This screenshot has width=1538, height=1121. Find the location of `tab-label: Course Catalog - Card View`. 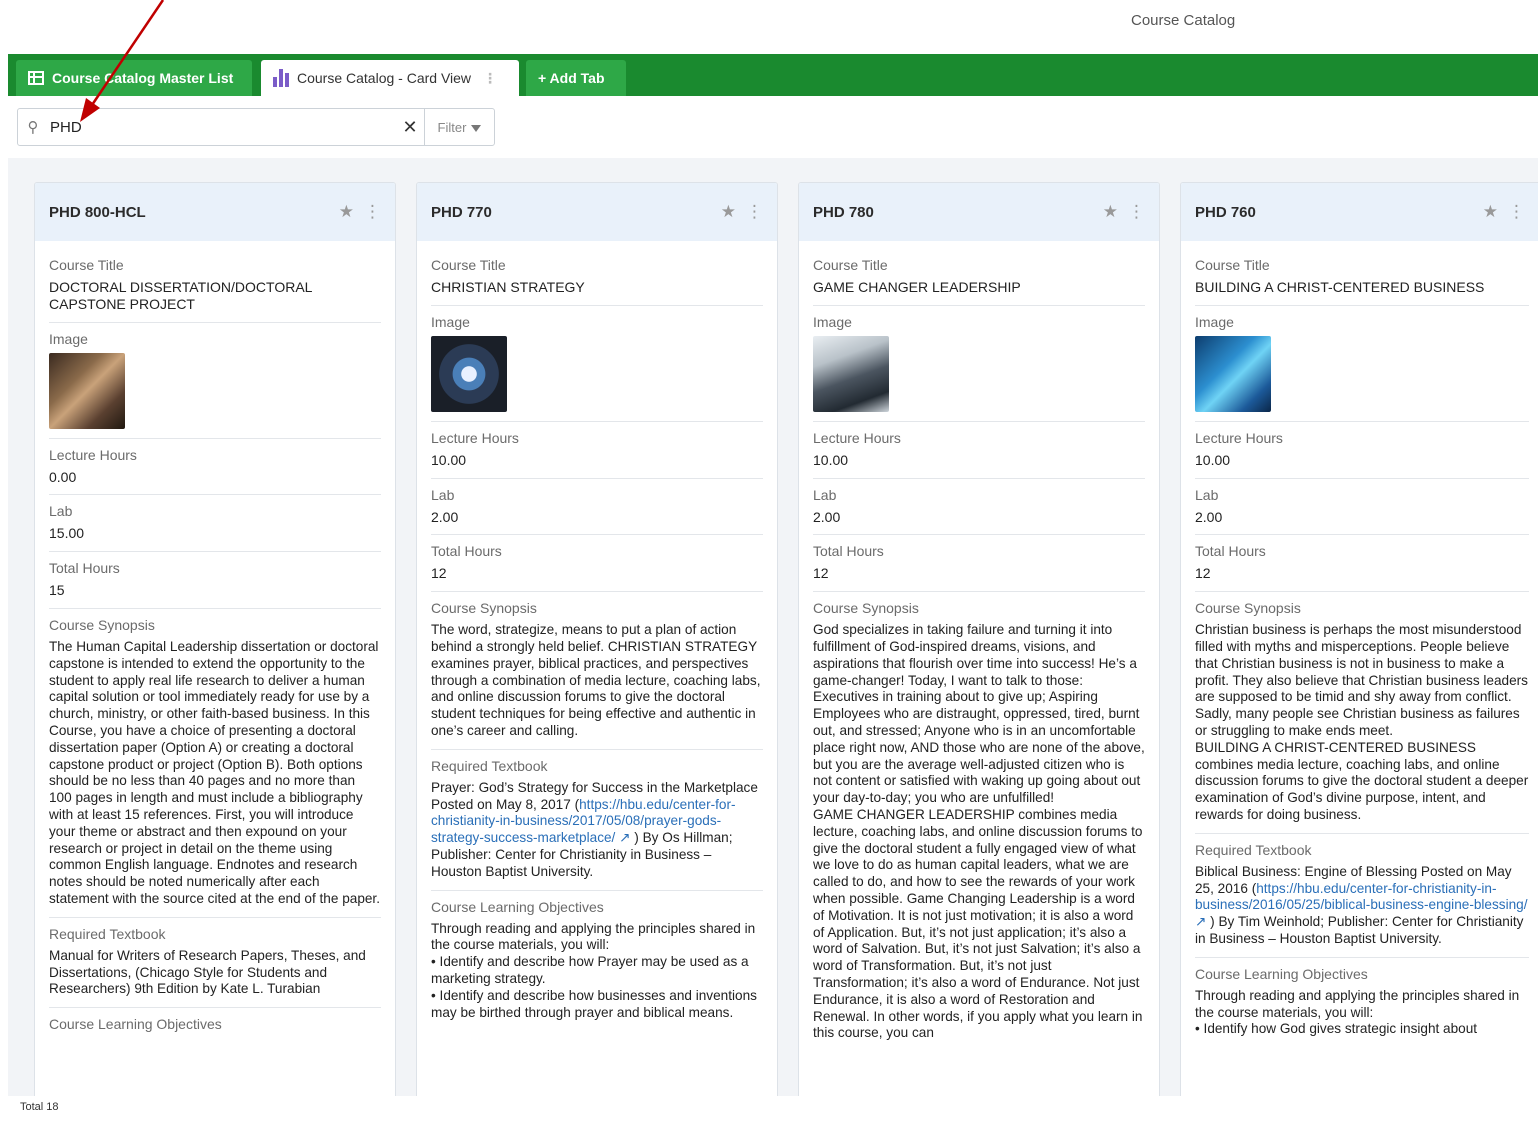

tab-label: Course Catalog - Card View is located at coordinates (384, 78).